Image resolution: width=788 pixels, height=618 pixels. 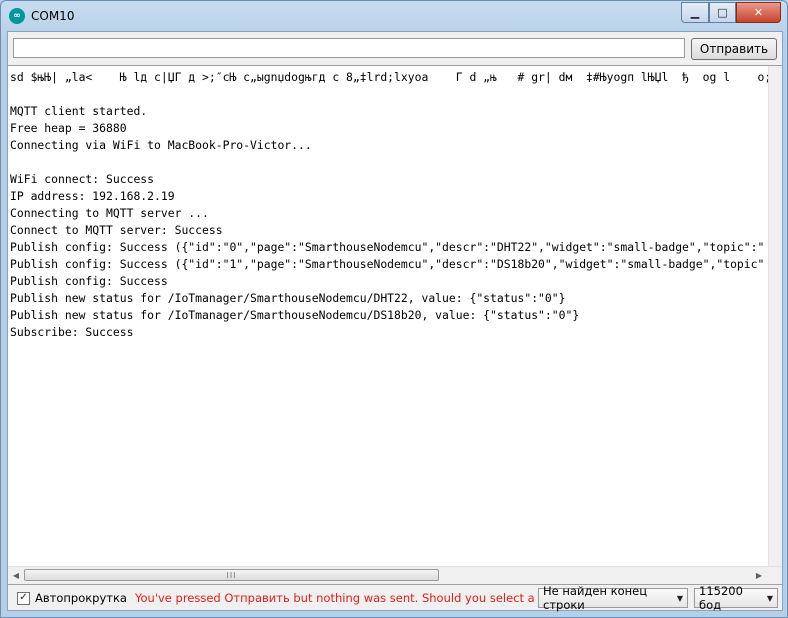 What do you see at coordinates (72, 332) in the screenshot?
I see `console-line: Subscribe: Success` at bounding box center [72, 332].